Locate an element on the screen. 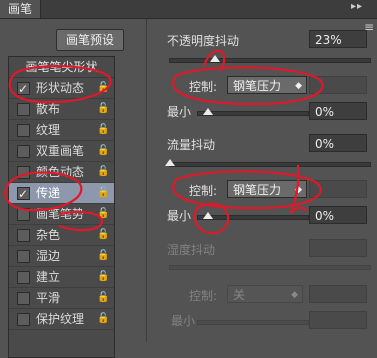 This screenshot has width=377, height=358. brush-setting-item: 双重画笔 🔓 is located at coordinates (61, 151).